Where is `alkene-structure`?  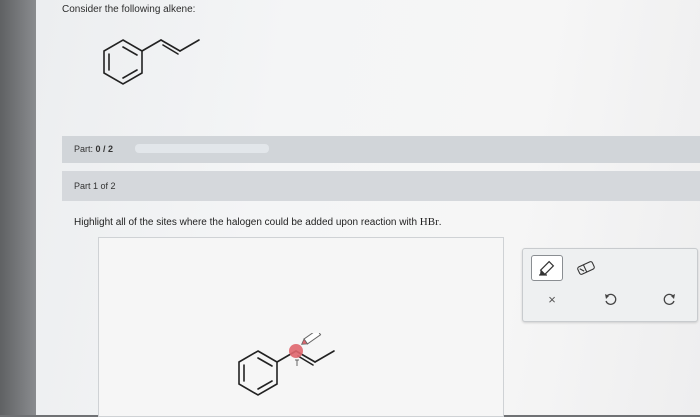
alkene-structure is located at coordinates (151, 62).